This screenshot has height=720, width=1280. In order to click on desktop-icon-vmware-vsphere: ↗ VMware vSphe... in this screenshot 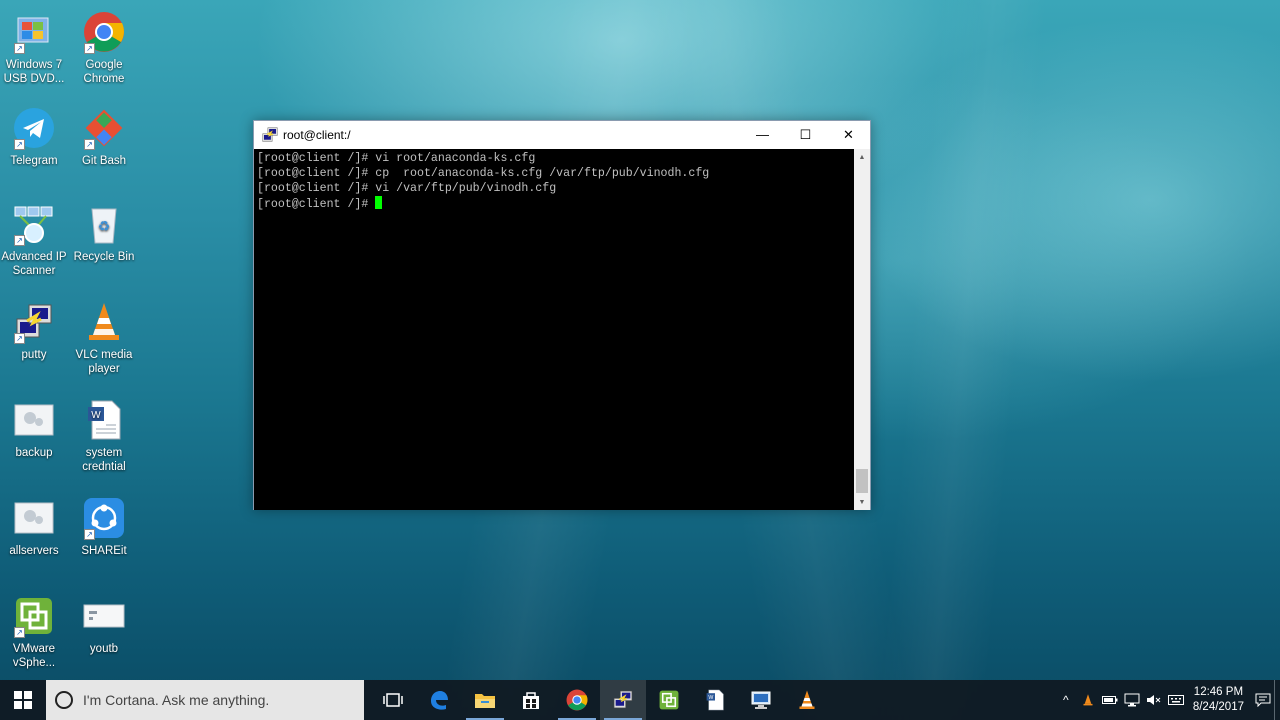, I will do `click(34, 629)`.